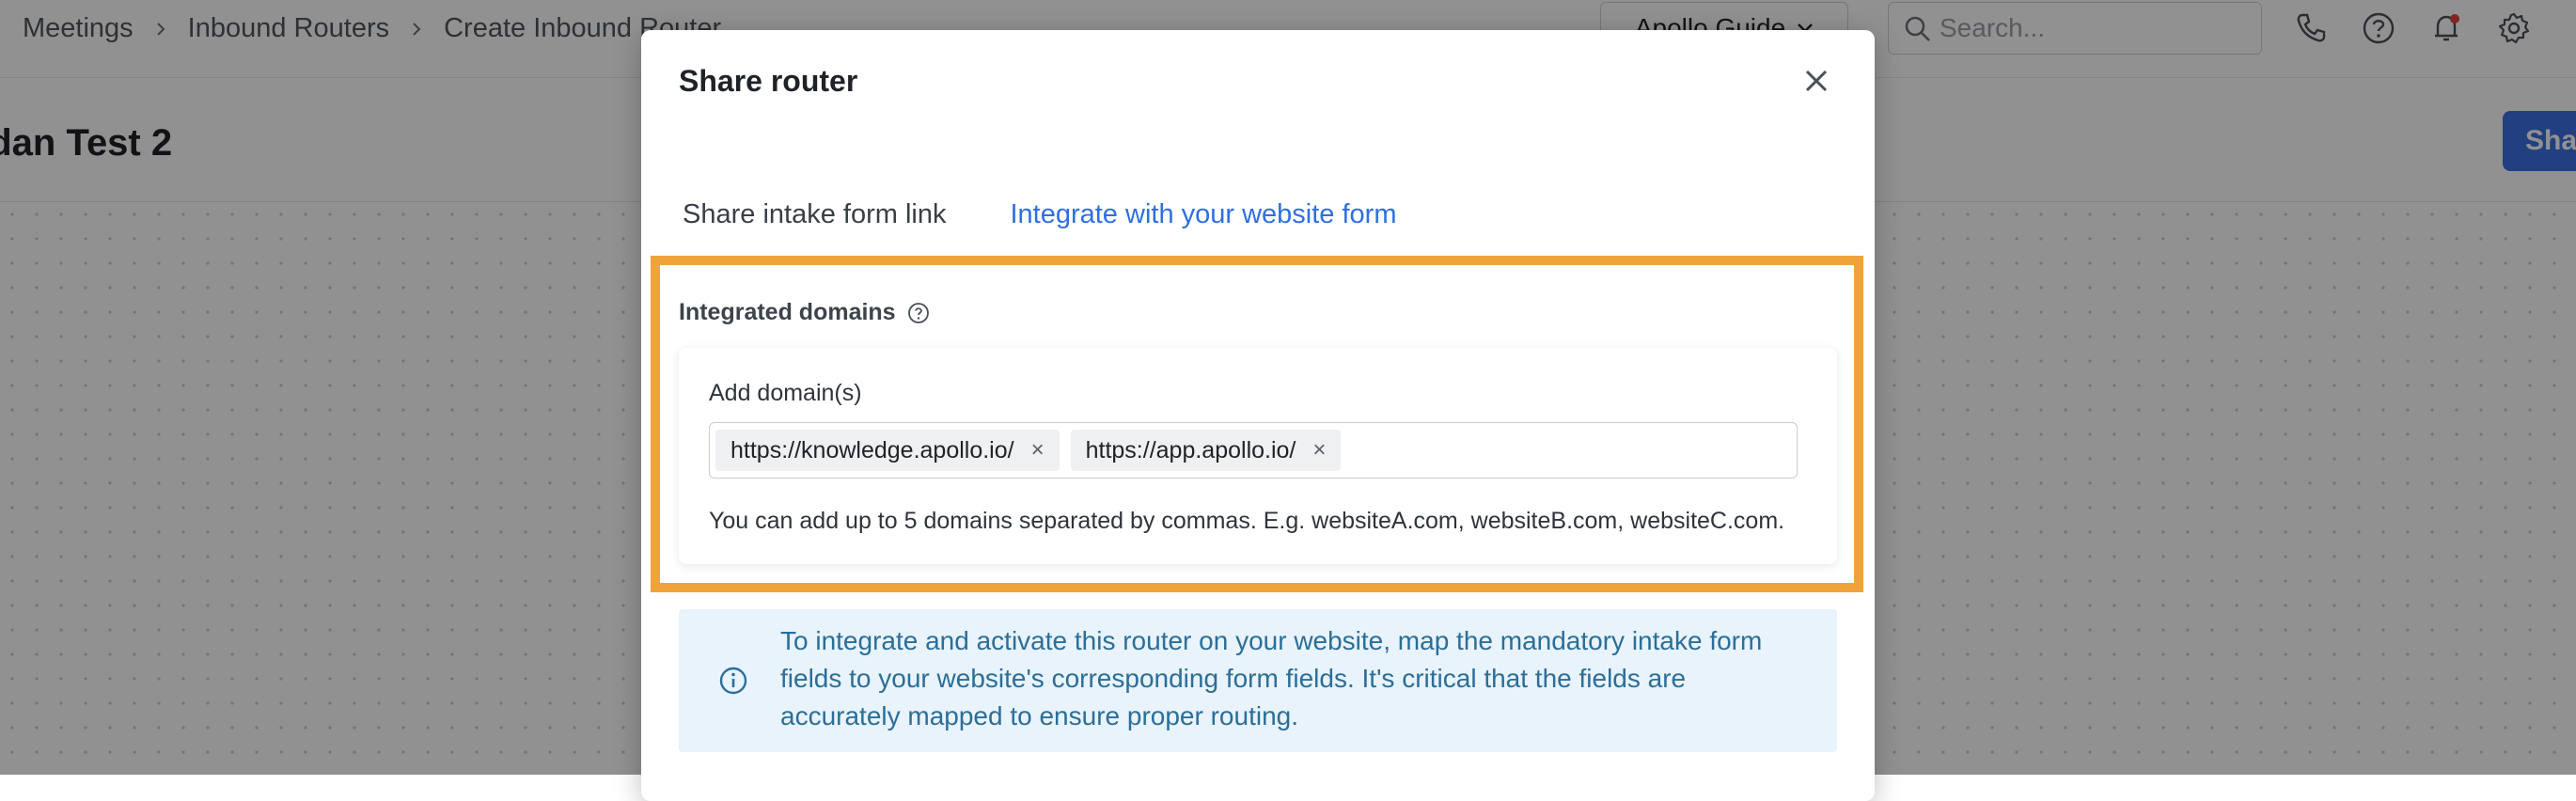 Image resolution: width=2576 pixels, height=801 pixels. I want to click on tab-share-intake-form-link: Share intake form link, so click(815, 214).